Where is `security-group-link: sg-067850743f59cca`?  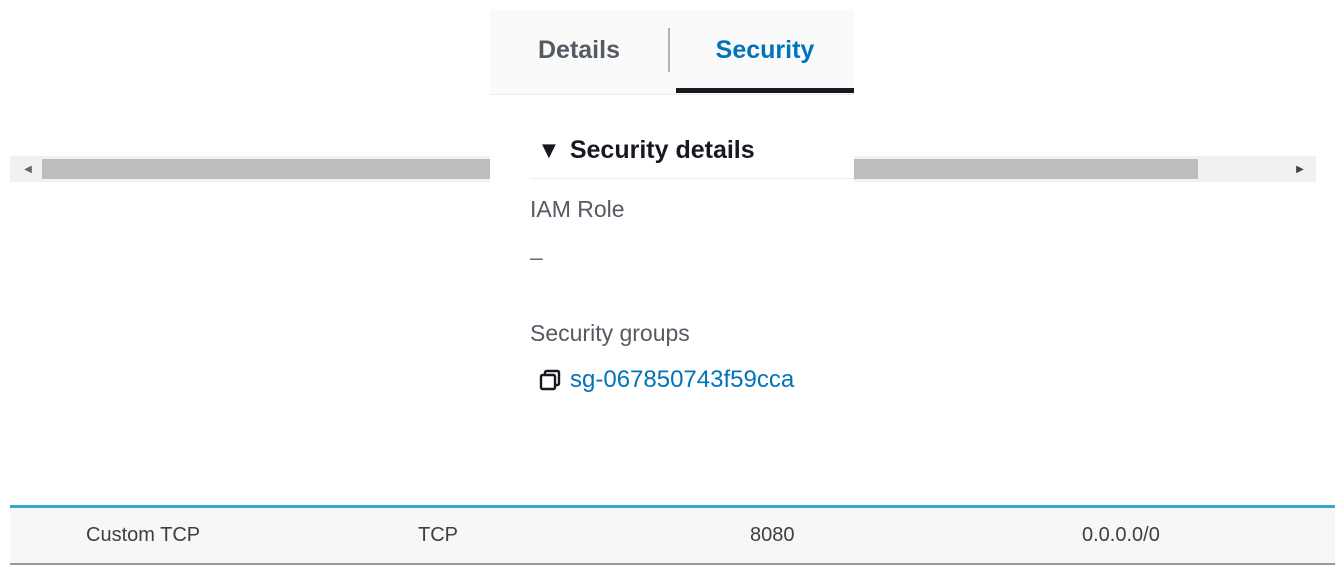 security-group-link: sg-067850743f59cca is located at coordinates (682, 380).